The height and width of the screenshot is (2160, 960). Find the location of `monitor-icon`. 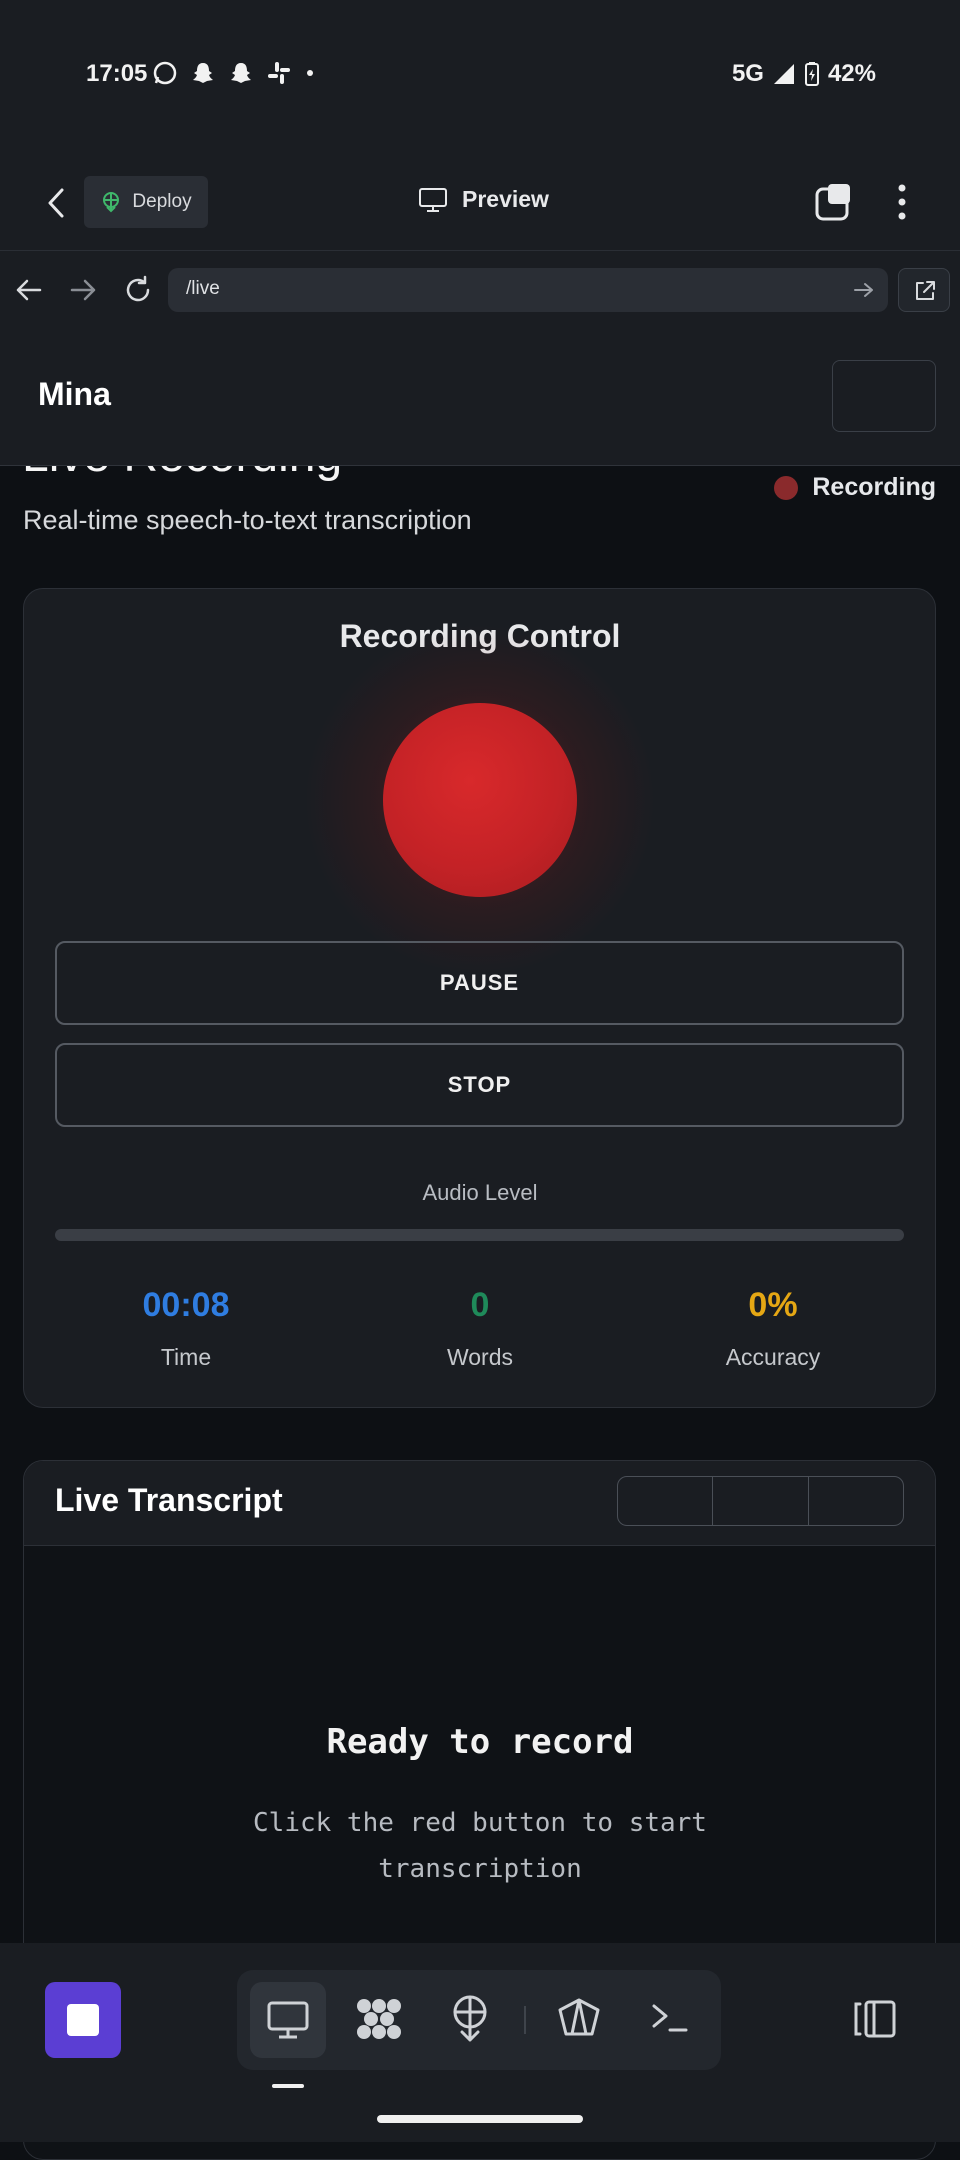

monitor-icon is located at coordinates (433, 199).